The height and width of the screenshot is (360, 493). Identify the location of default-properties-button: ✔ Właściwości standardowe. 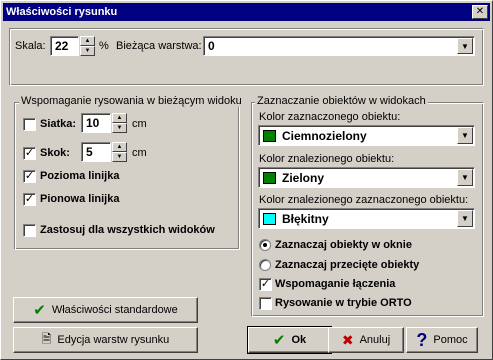
(105, 310).